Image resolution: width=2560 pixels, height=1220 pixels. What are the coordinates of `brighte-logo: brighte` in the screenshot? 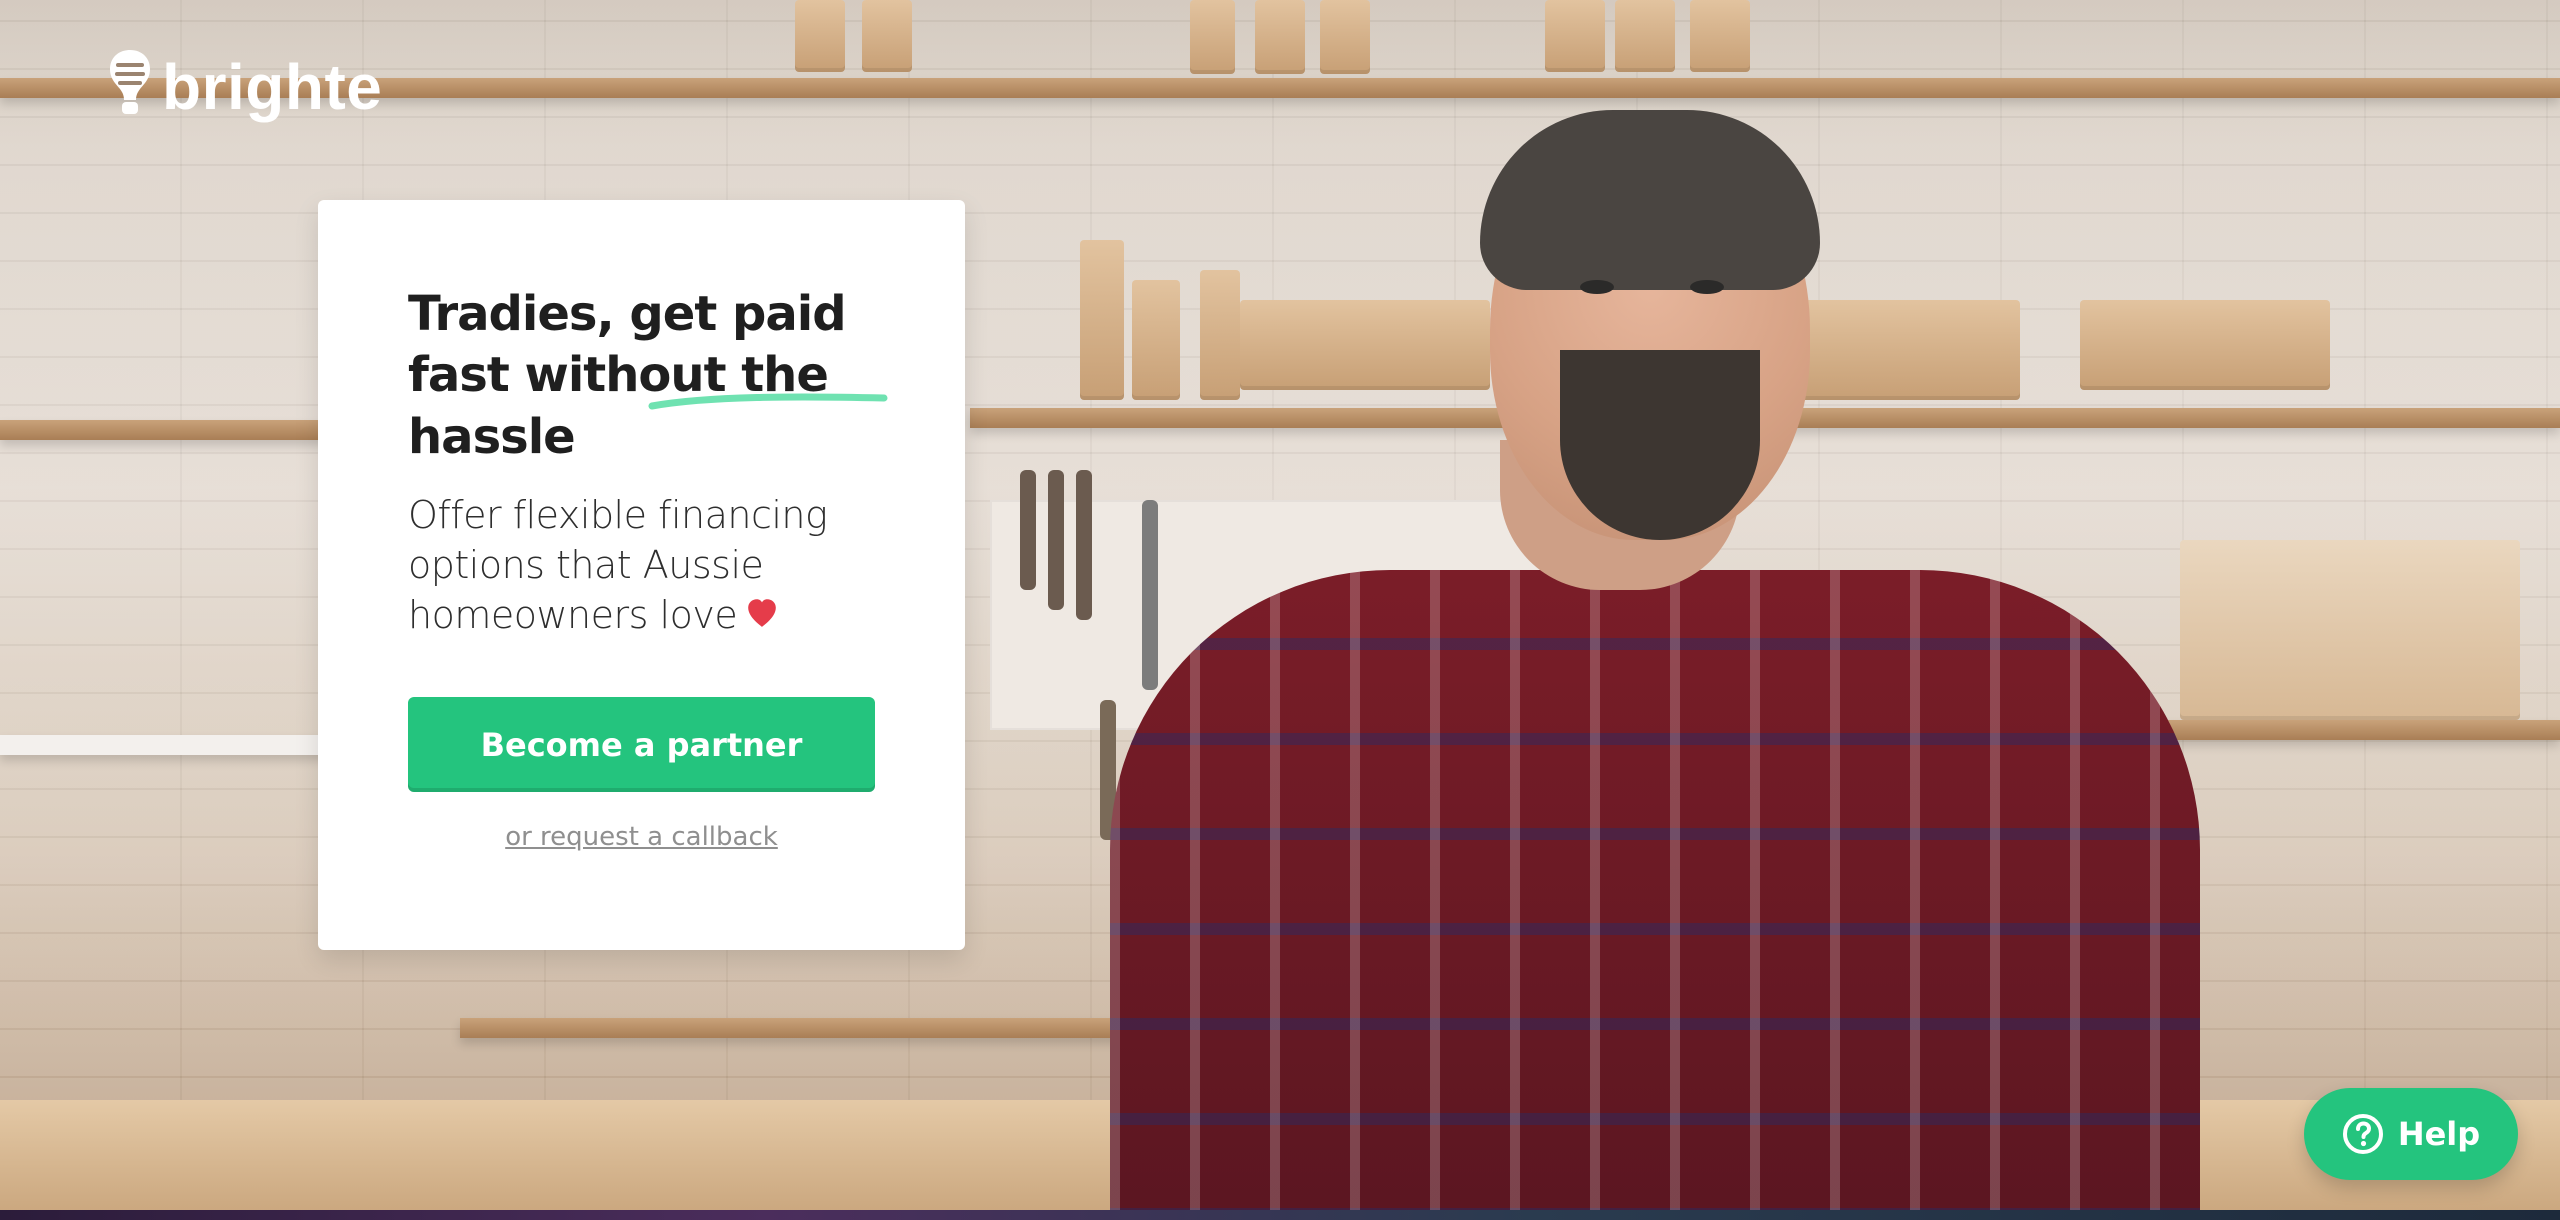 It's located at (245, 85).